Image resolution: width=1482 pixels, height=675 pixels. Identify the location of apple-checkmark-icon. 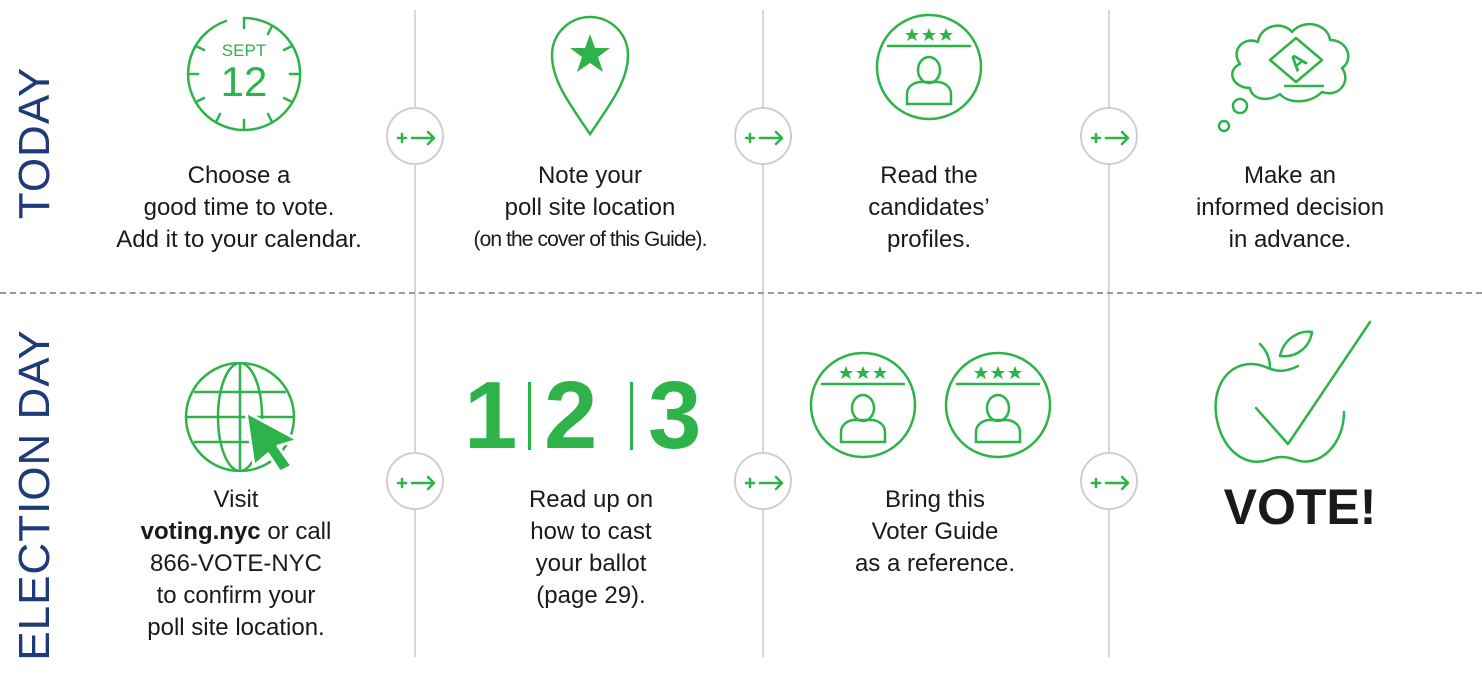
(1291, 394).